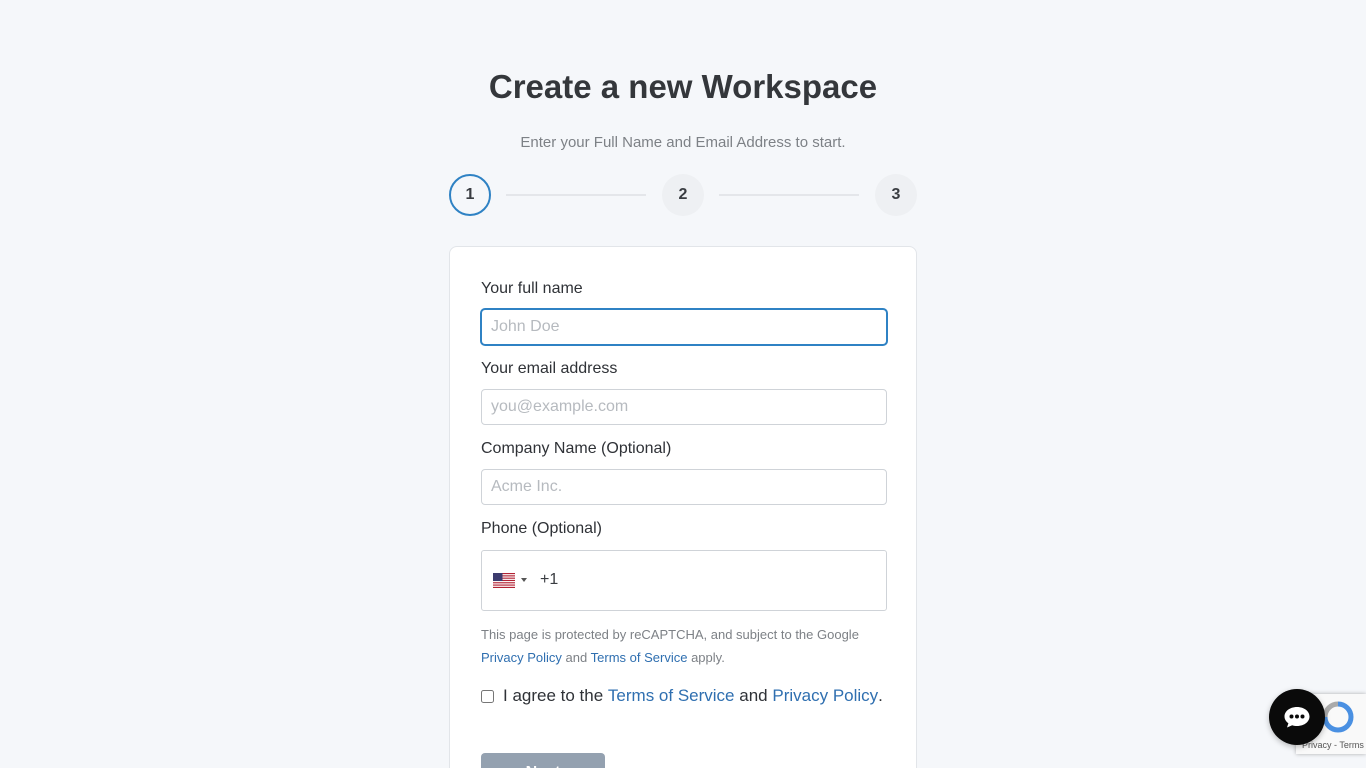  Describe the element at coordinates (684, 407) in the screenshot. I see `email-input` at that location.